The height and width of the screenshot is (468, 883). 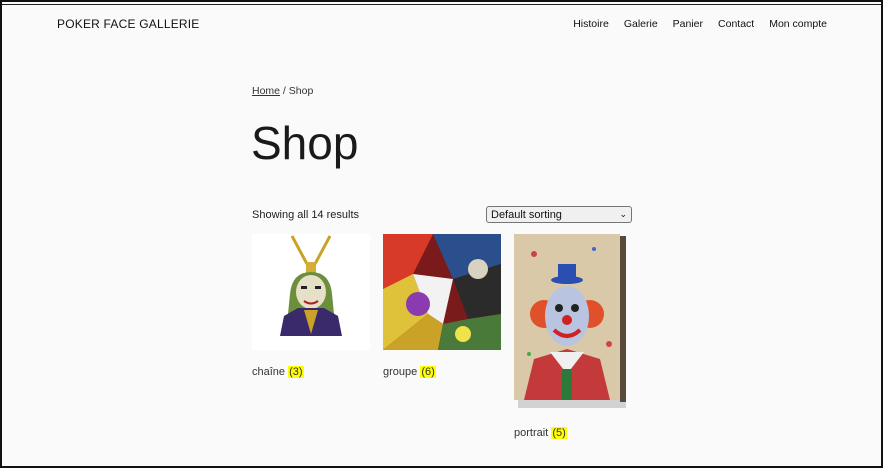 I want to click on sort-selected-value: Default sorting, so click(x=526, y=214).